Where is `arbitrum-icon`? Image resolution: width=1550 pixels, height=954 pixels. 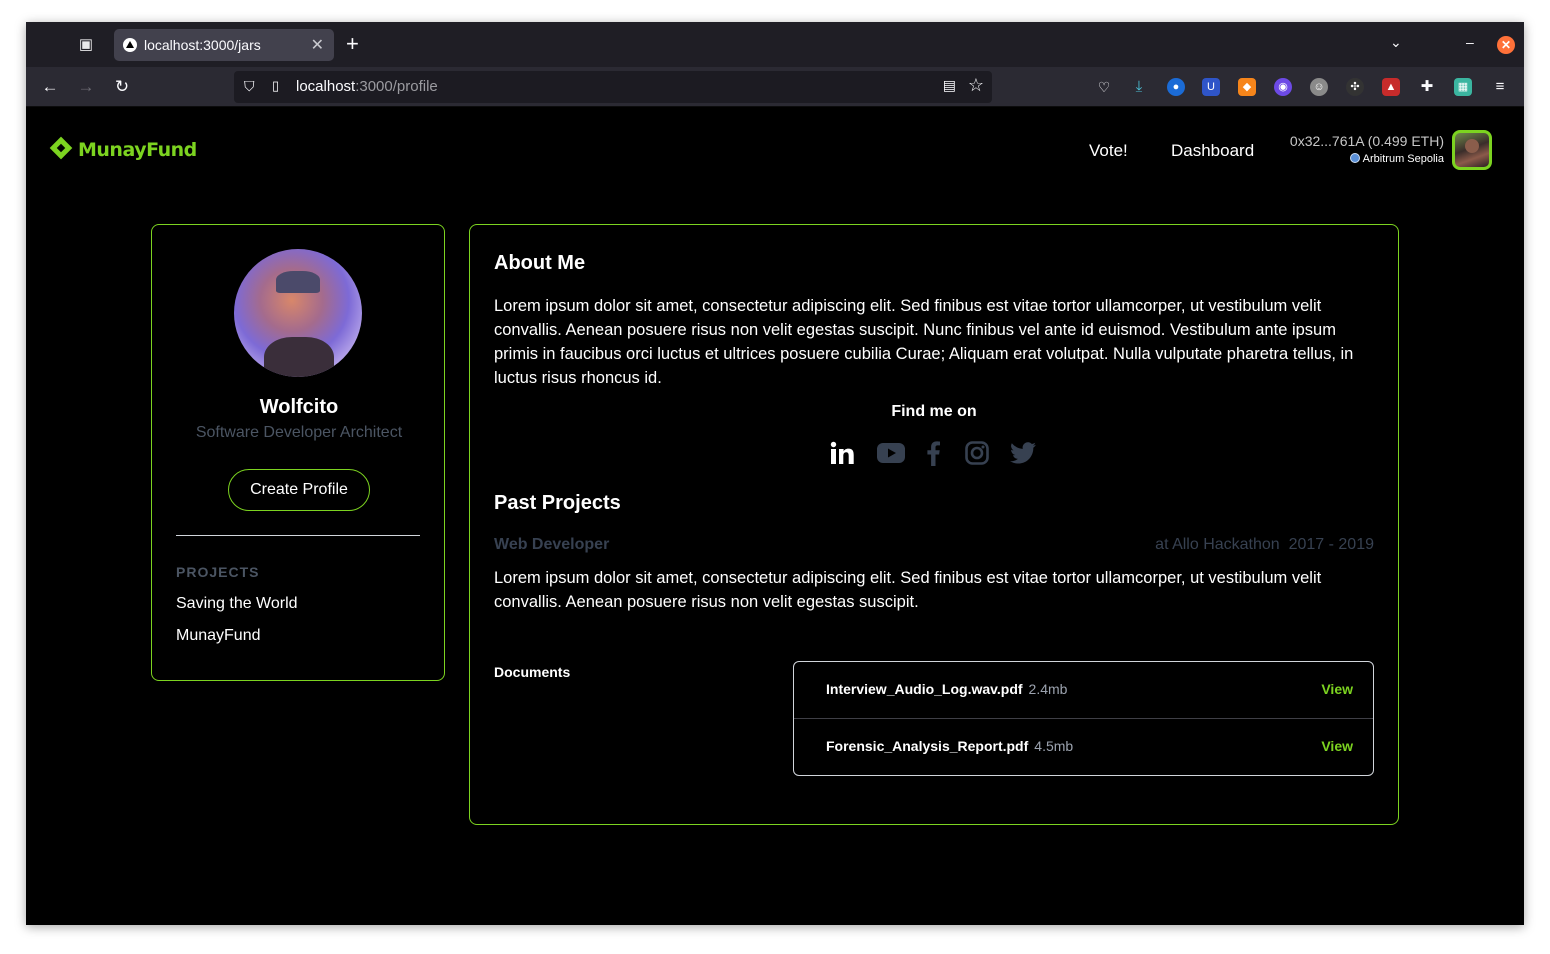 arbitrum-icon is located at coordinates (1354, 158).